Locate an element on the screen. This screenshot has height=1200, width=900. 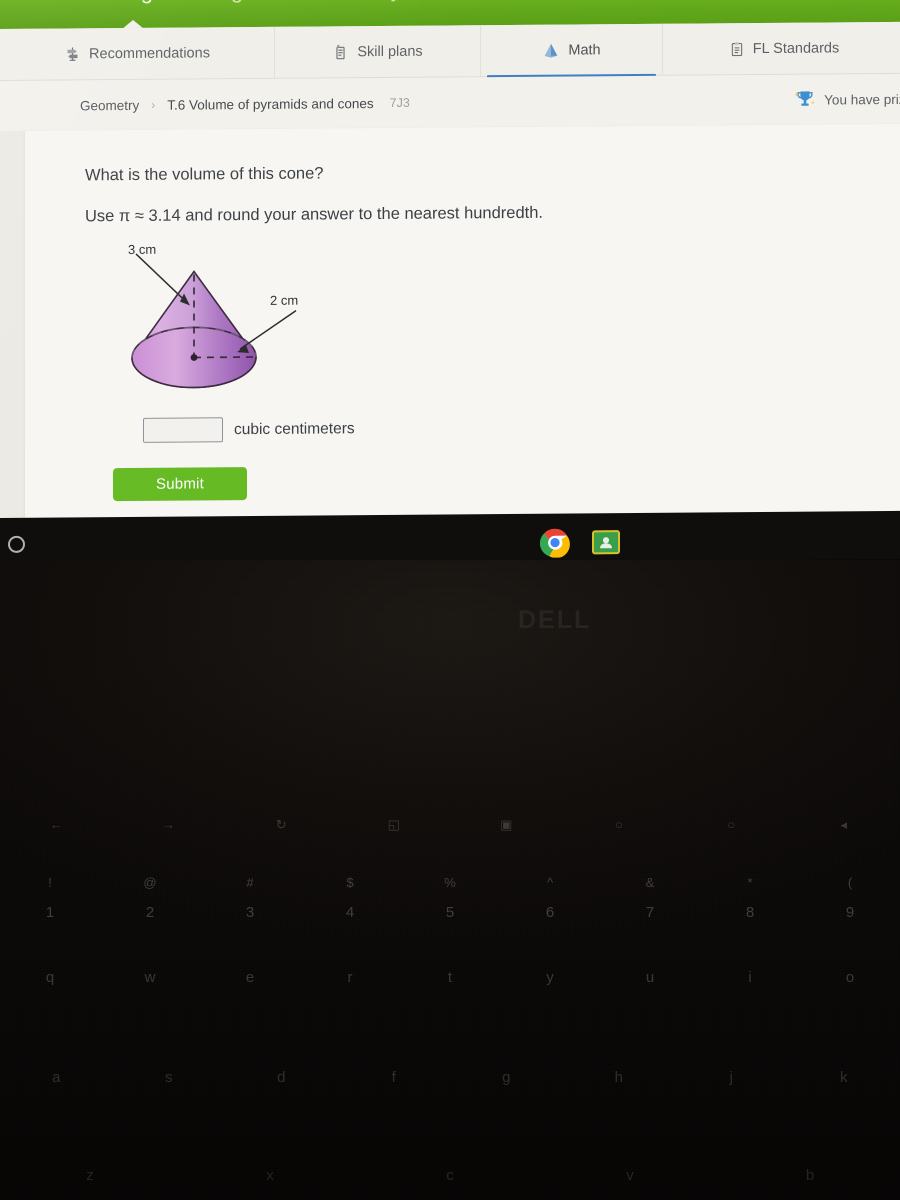
key-4-base: 4 is located at coordinates (350, 913).